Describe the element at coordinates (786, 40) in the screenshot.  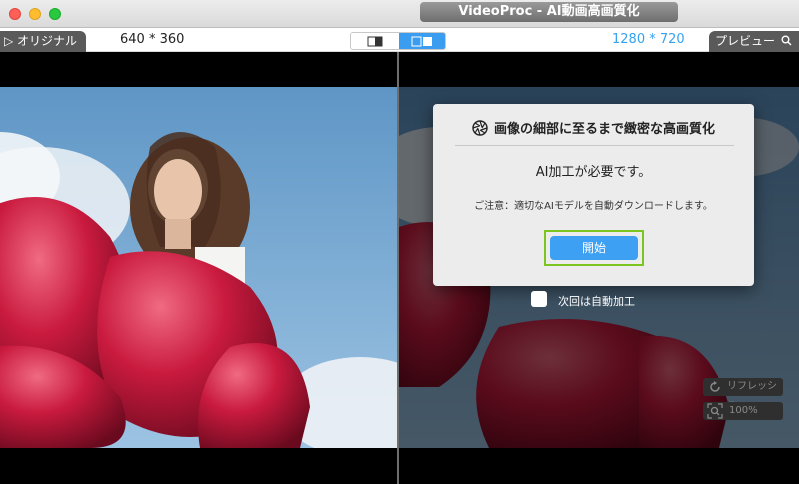
I see `search-icon` at that location.